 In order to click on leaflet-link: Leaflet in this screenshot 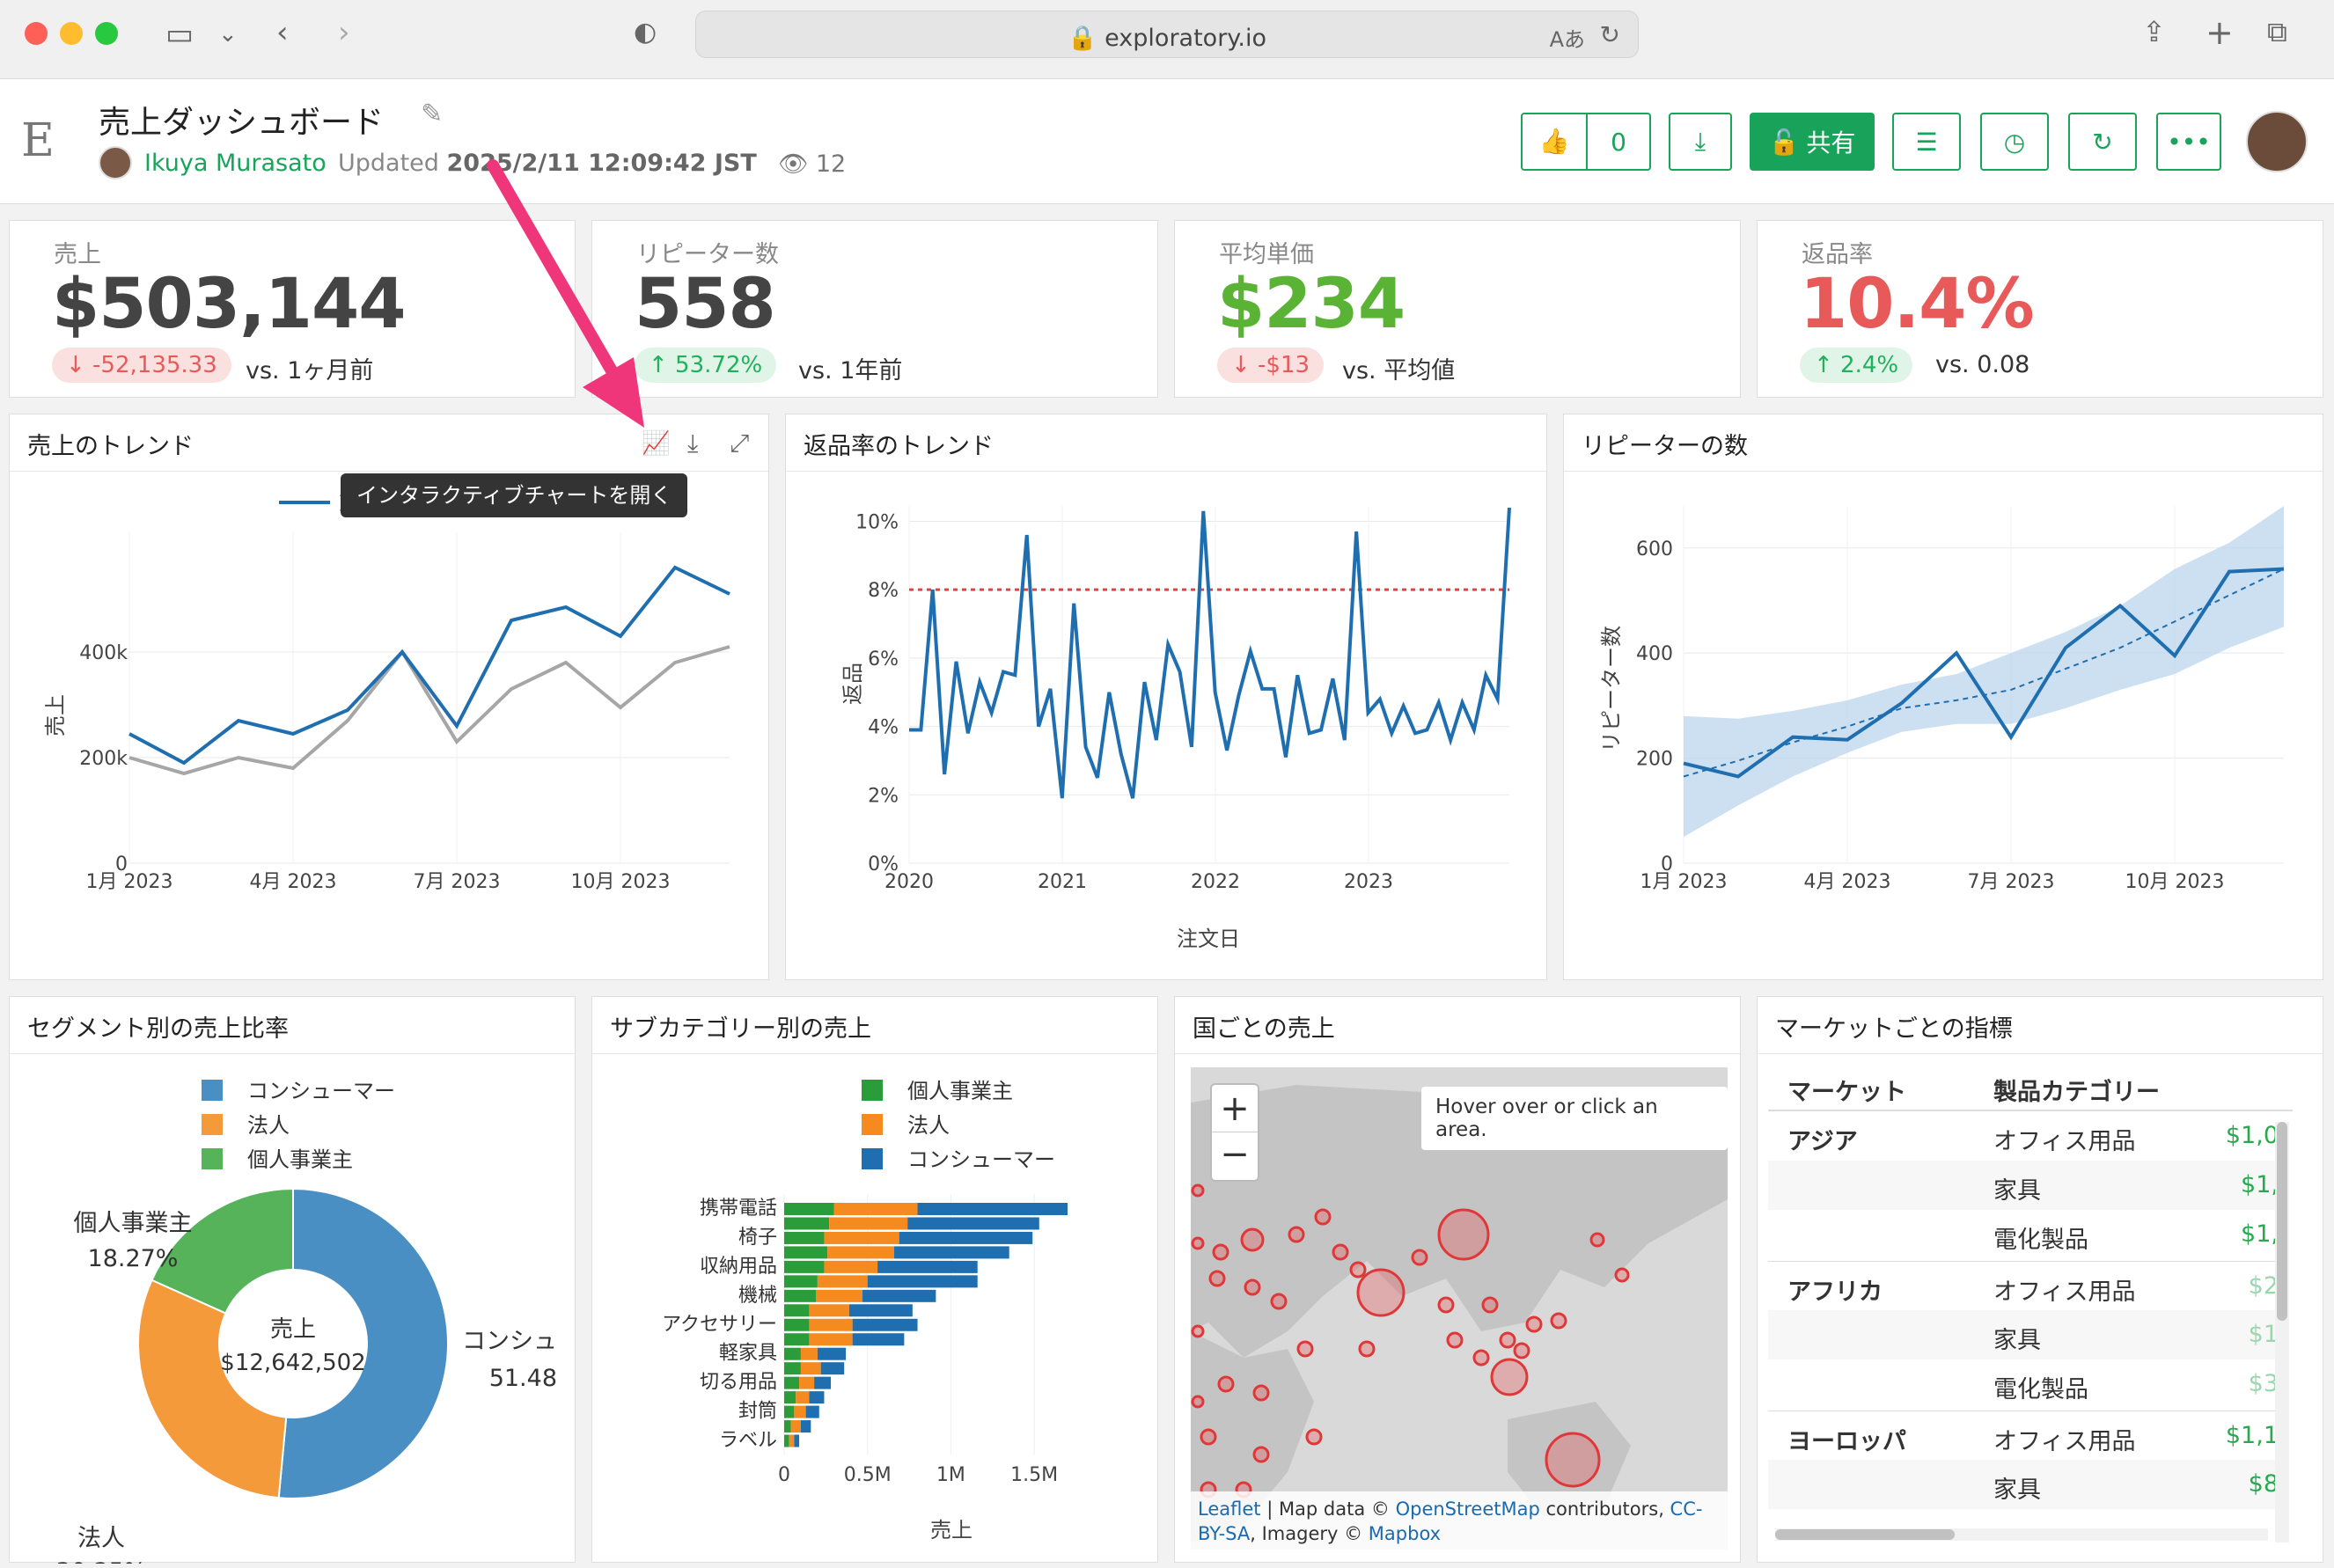, I will do `click(1229, 1509)`.